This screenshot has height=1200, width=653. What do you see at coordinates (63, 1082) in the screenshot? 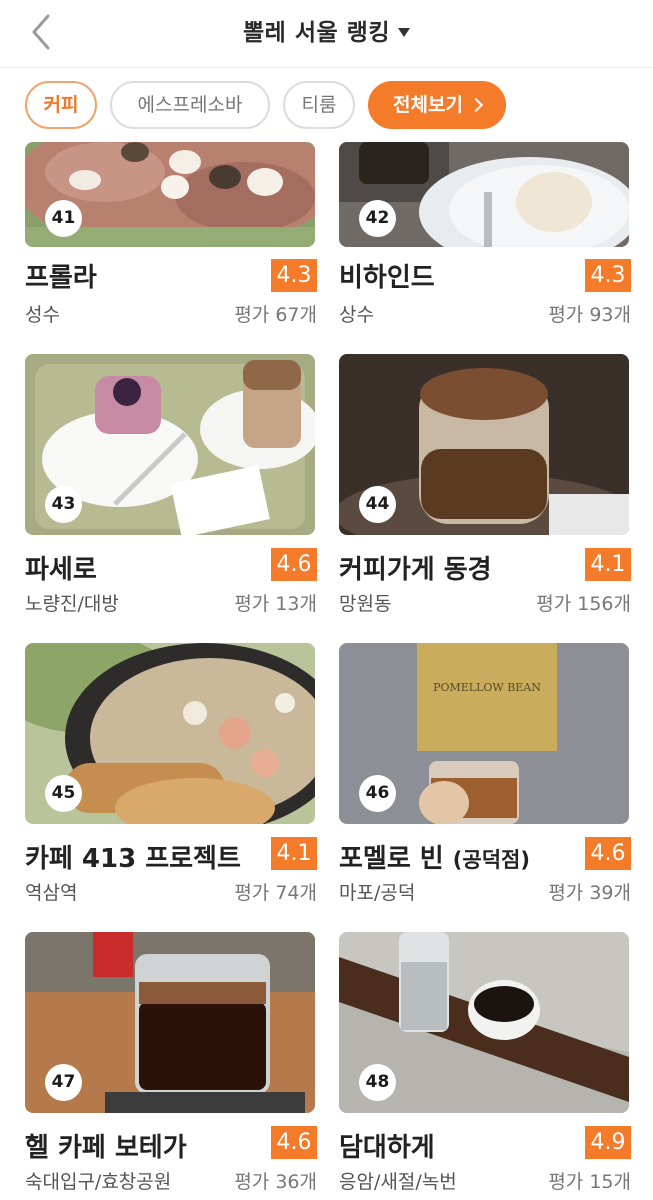
I see `rank-badge: 47` at bounding box center [63, 1082].